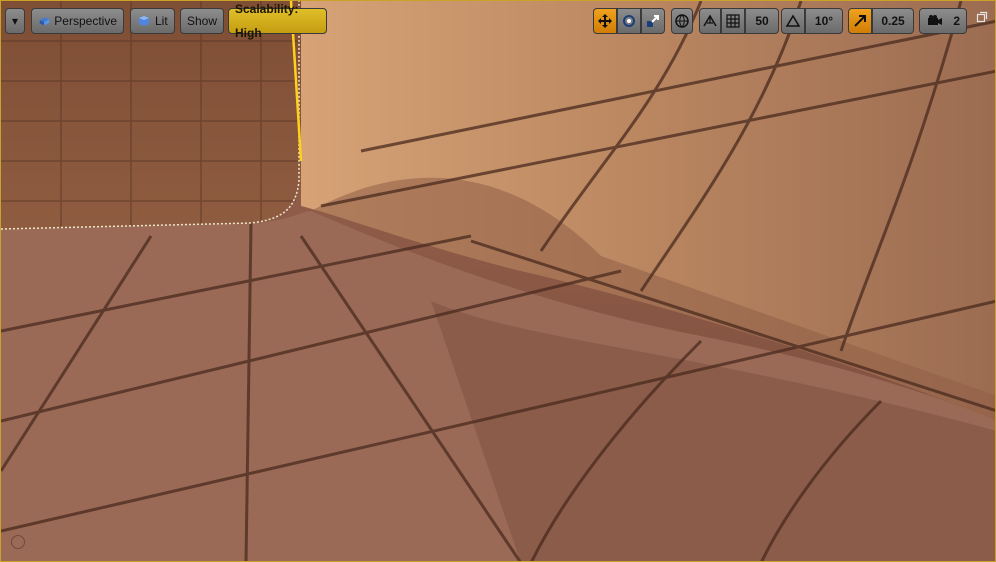 The height and width of the screenshot is (562, 996). What do you see at coordinates (935, 20) in the screenshot?
I see `camera-icon` at bounding box center [935, 20].